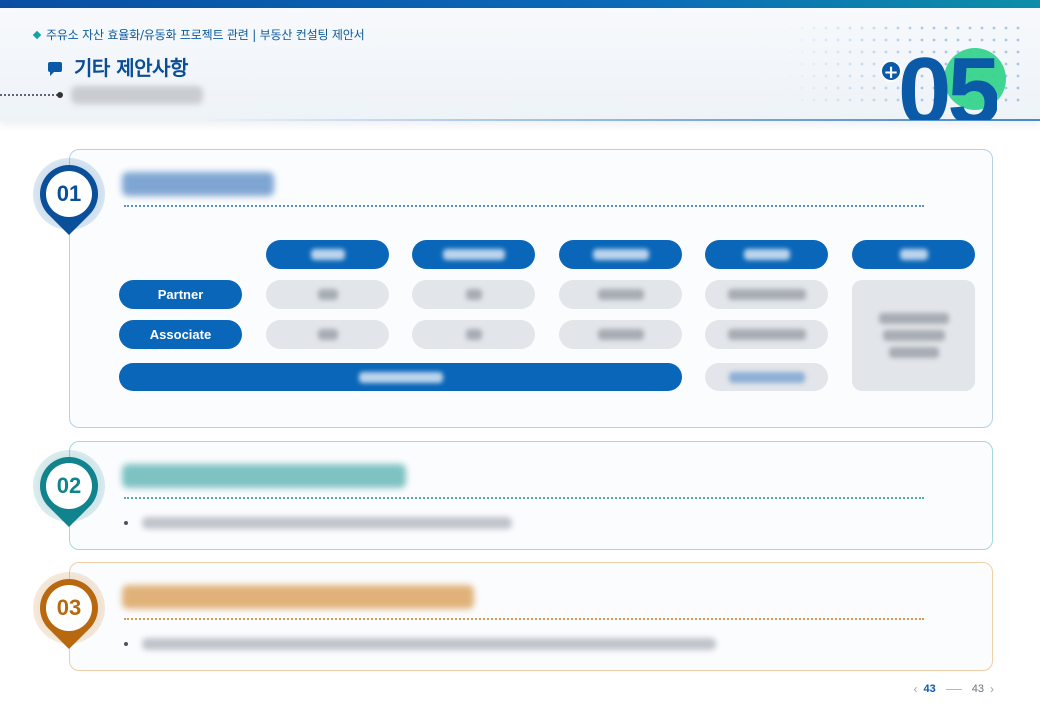 This screenshot has height=720, width=1040. What do you see at coordinates (916, 689) in the screenshot?
I see `chevron-left-icon: ‹` at bounding box center [916, 689].